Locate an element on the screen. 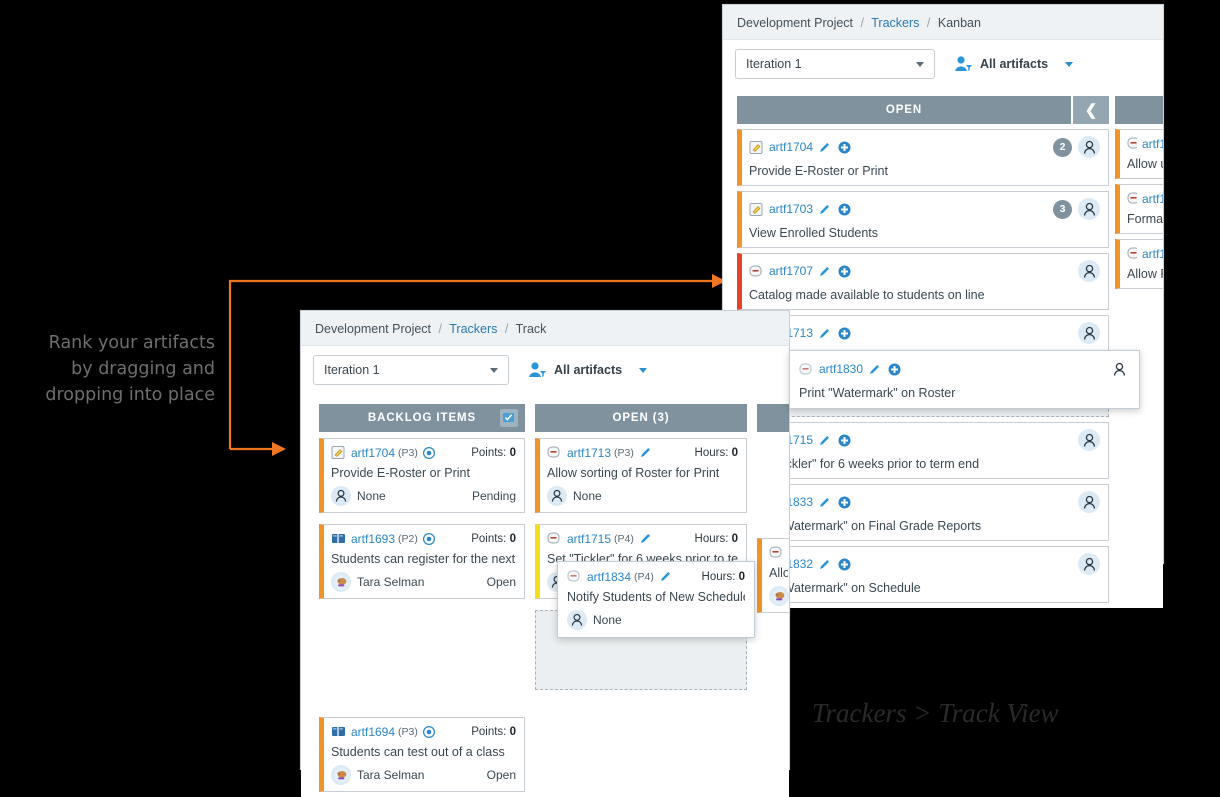  track-card-id: artf1713 is located at coordinates (589, 453).